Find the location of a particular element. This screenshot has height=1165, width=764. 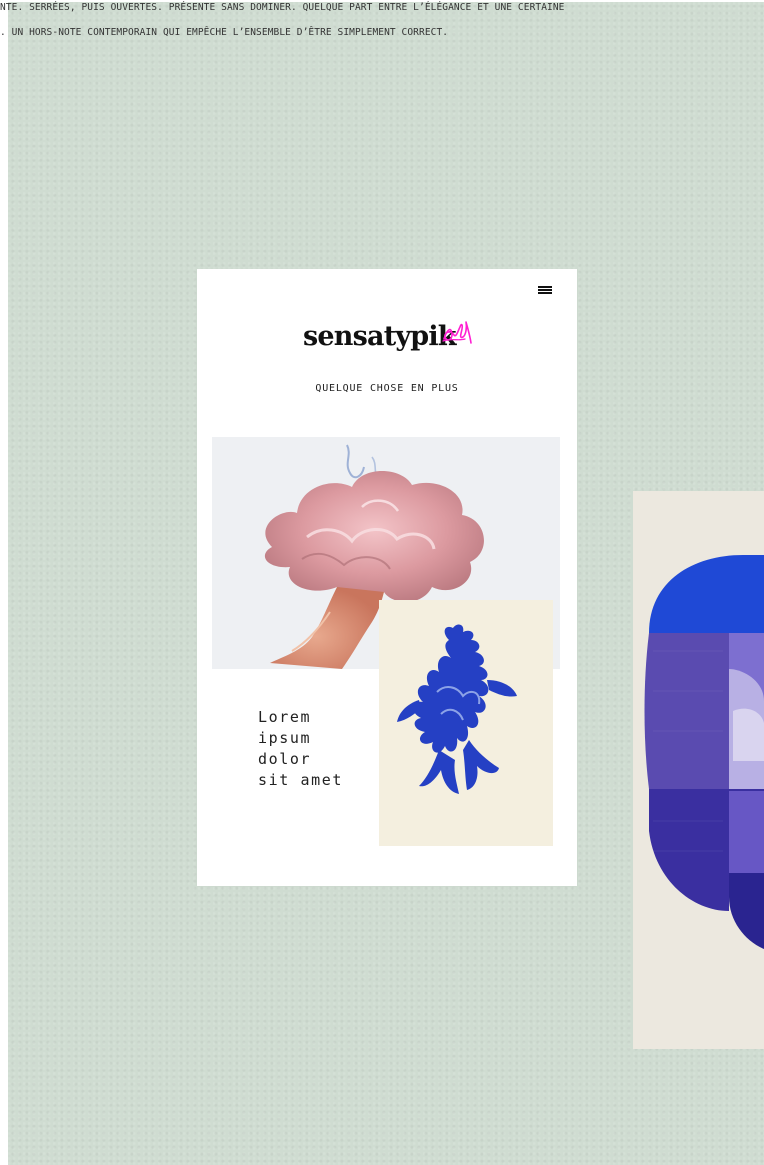

lorem-heading: Lorem ipsum dolor sit amet is located at coordinates (301, 748).